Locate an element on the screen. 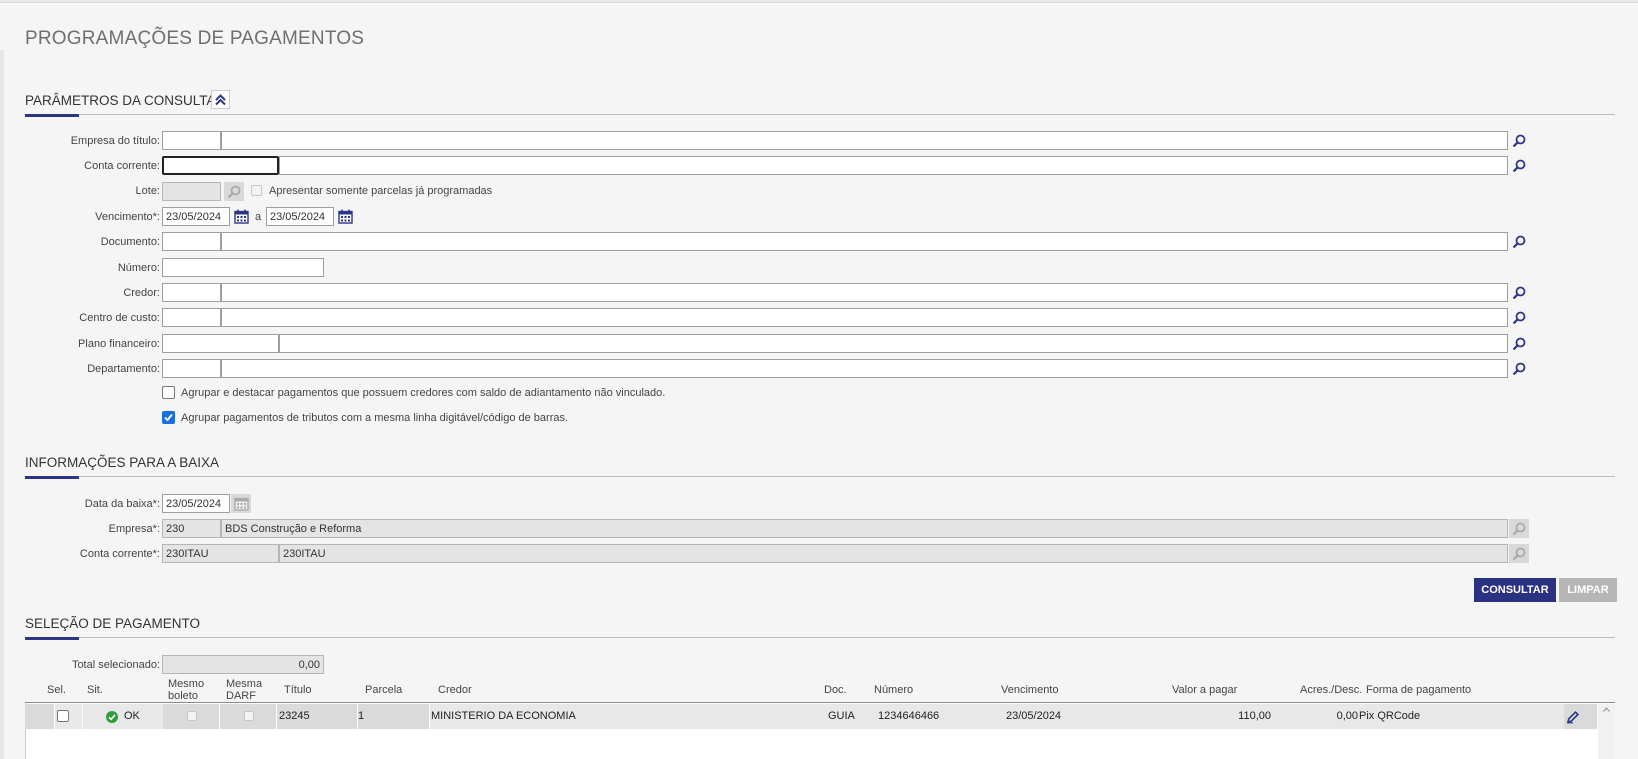 This screenshot has height=759, width=1638. empresa-label: Empresa*: is located at coordinates (134, 529).